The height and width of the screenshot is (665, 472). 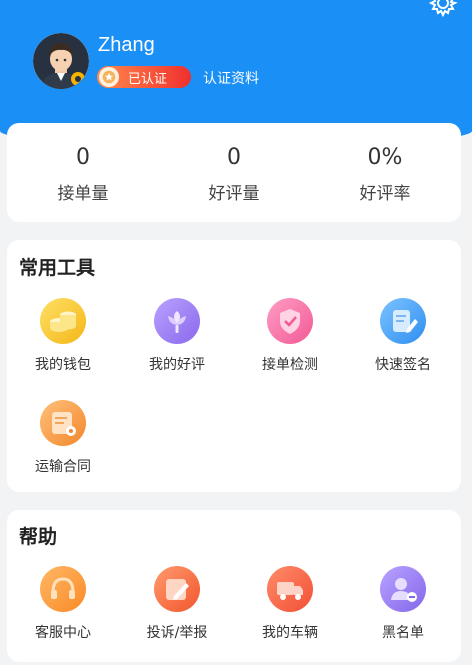 What do you see at coordinates (403, 321) in the screenshot?
I see `sign-pen-icon` at bounding box center [403, 321].